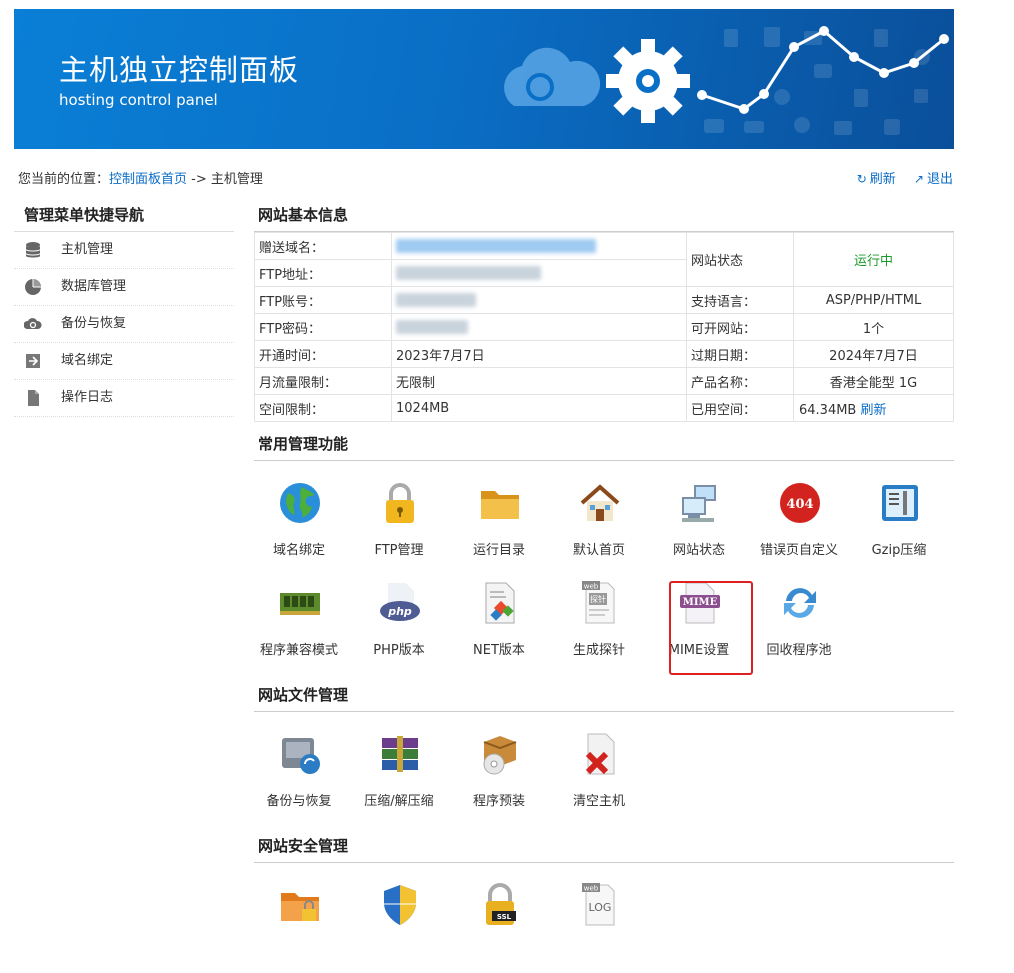  What do you see at coordinates (591, 587) in the screenshot?
I see `probe-tag: web` at bounding box center [591, 587].